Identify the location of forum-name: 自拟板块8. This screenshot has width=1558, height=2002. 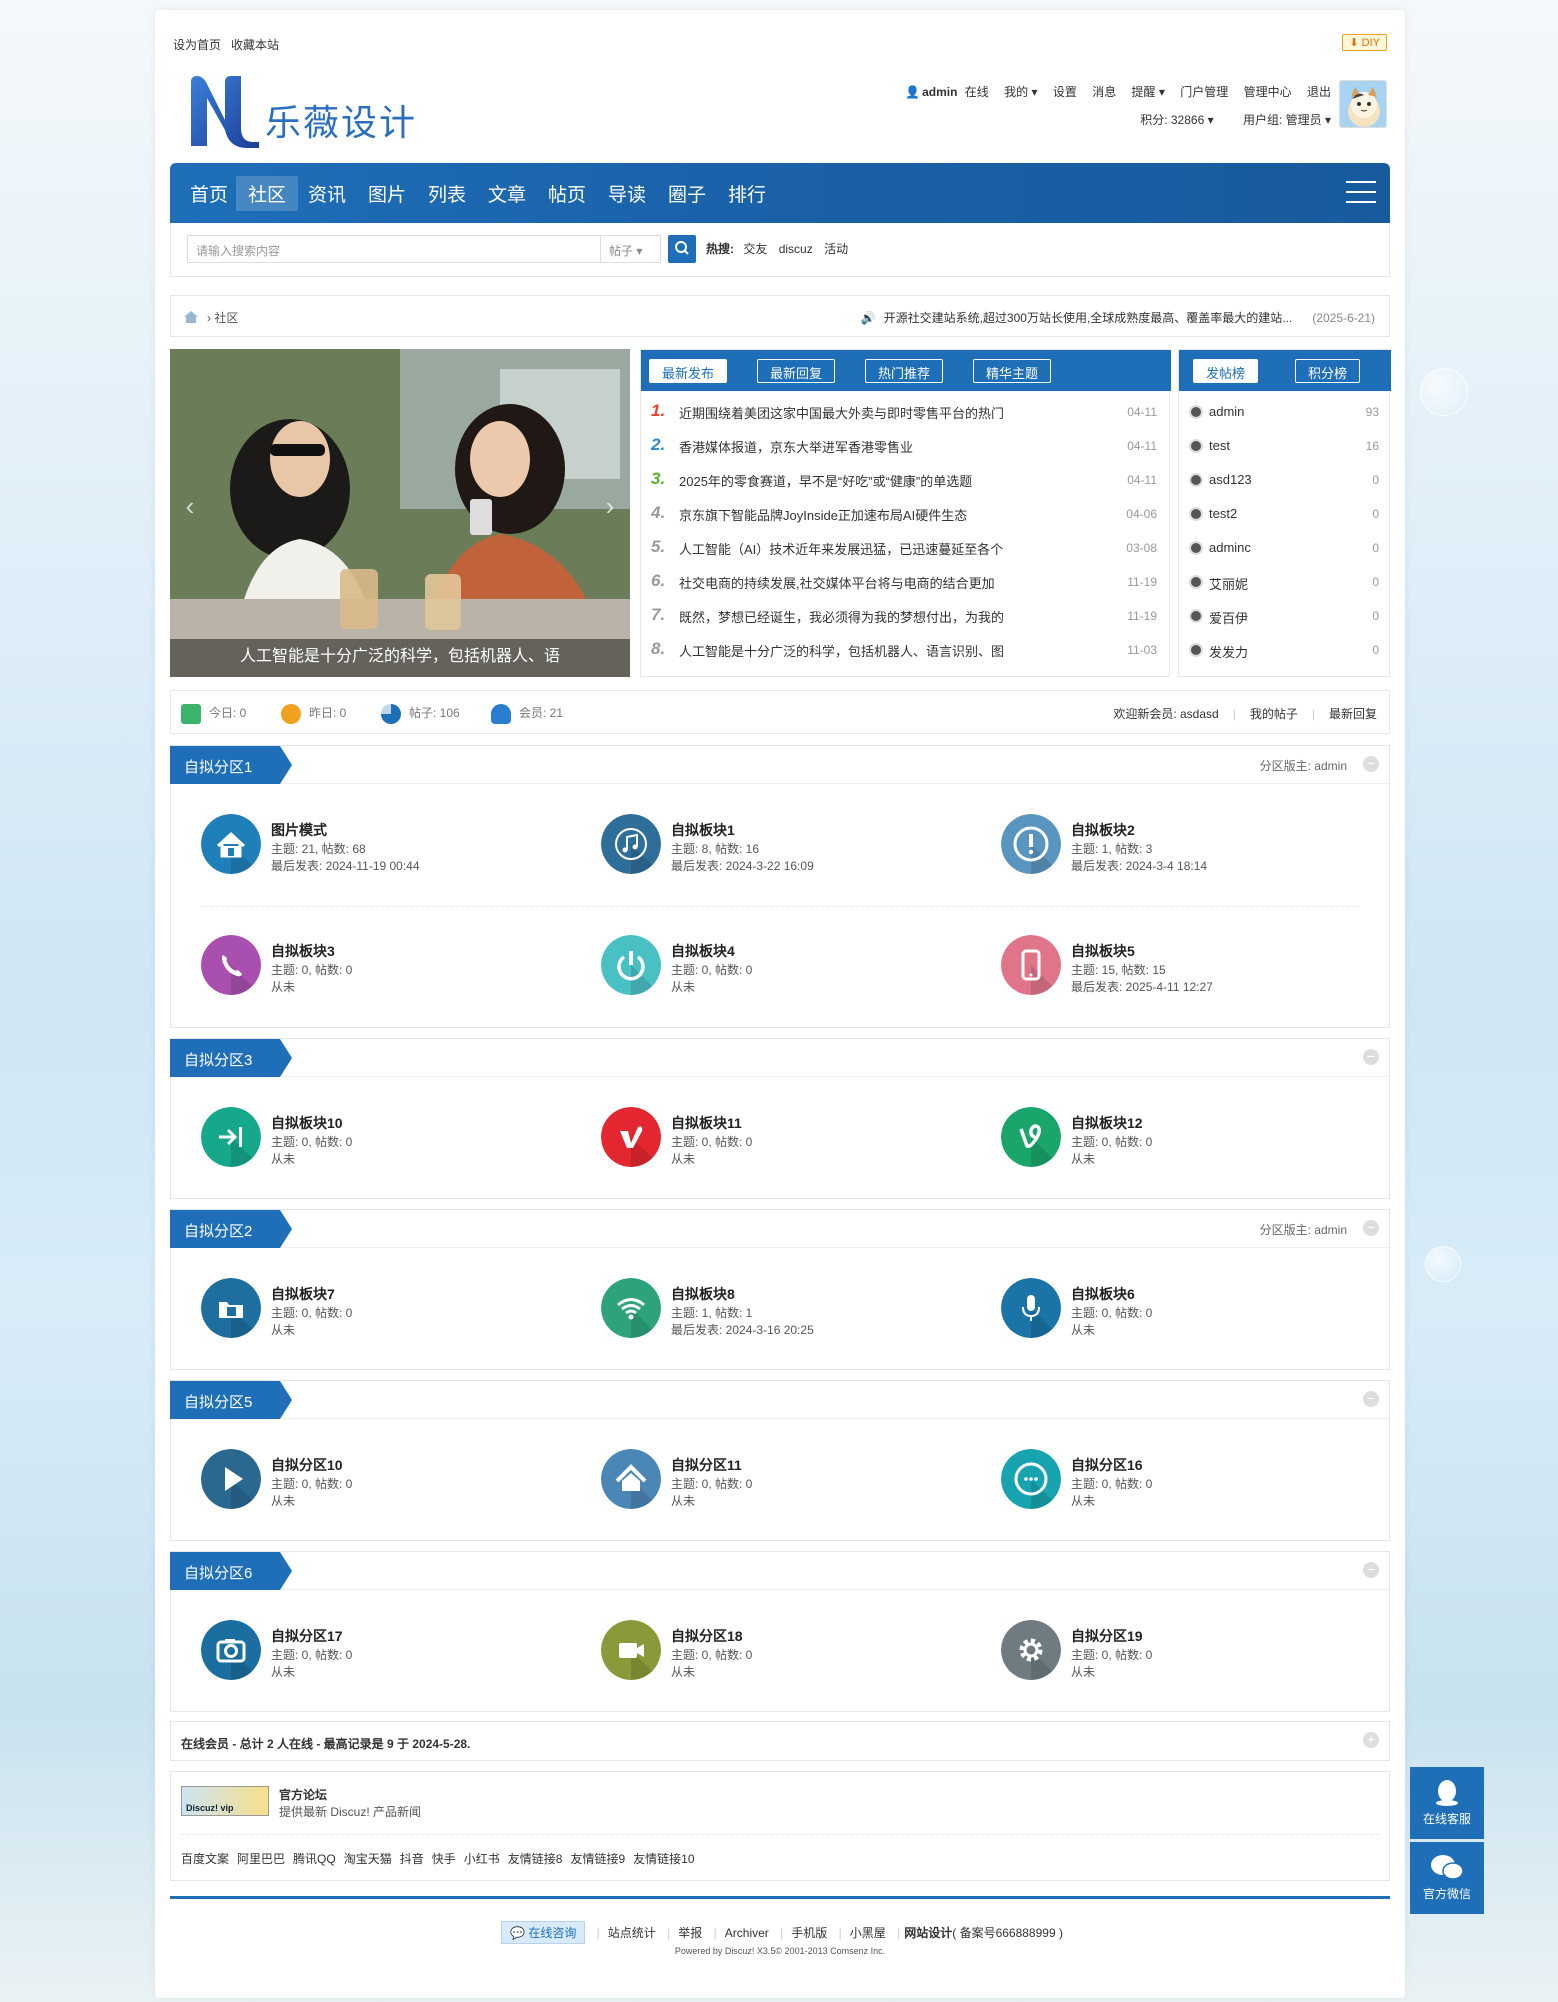
(703, 1294).